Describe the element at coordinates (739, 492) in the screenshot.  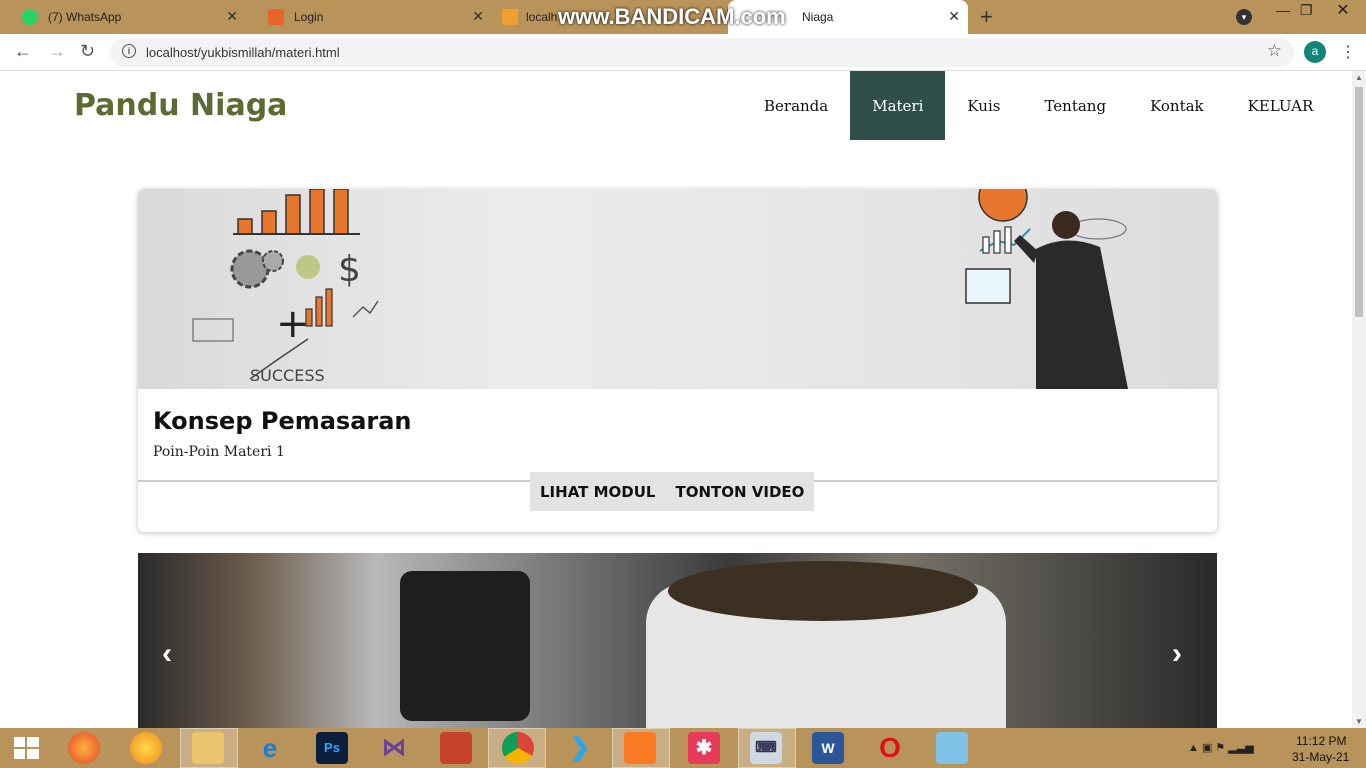
I see `tonton-video-button: TONTON VIDEO` at that location.